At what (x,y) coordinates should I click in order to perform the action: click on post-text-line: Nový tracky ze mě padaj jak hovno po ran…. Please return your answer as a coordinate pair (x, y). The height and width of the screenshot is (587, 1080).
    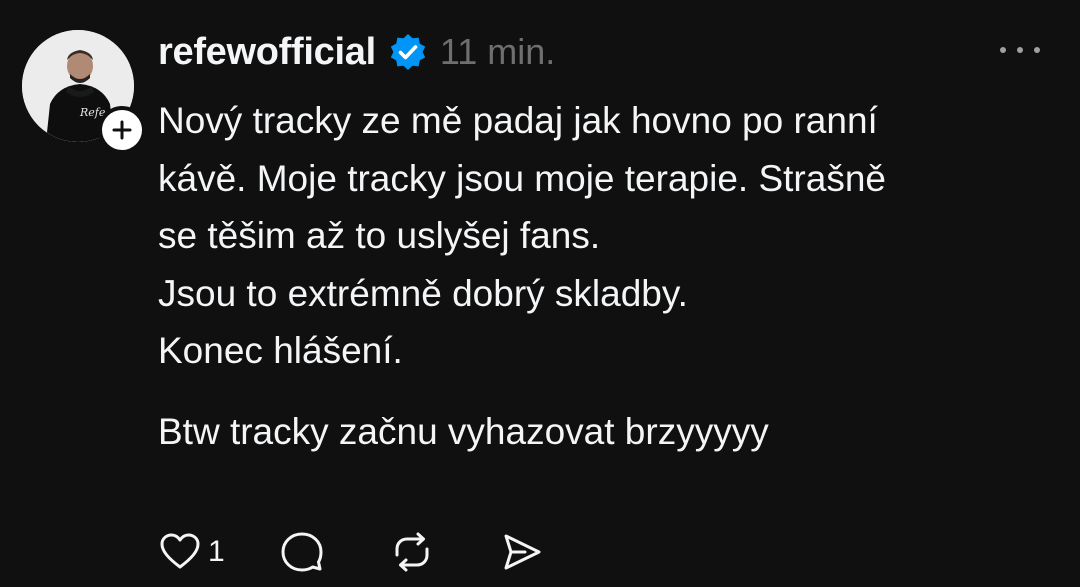
    Looking at the image, I should click on (518, 120).